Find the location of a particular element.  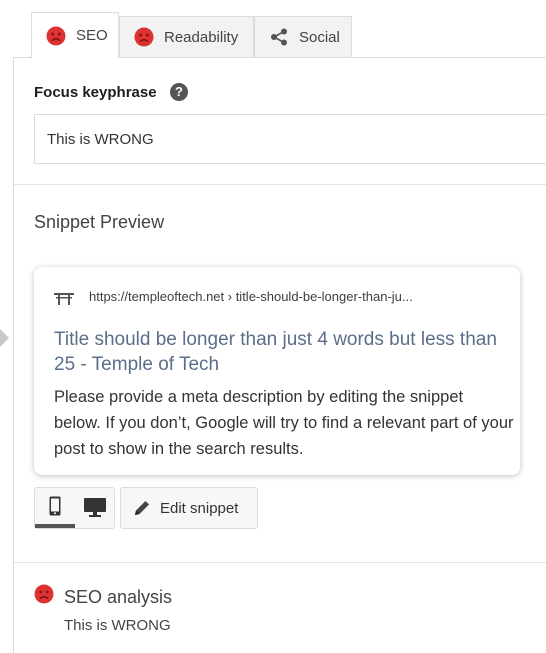

mobile-icon is located at coordinates (55, 506).